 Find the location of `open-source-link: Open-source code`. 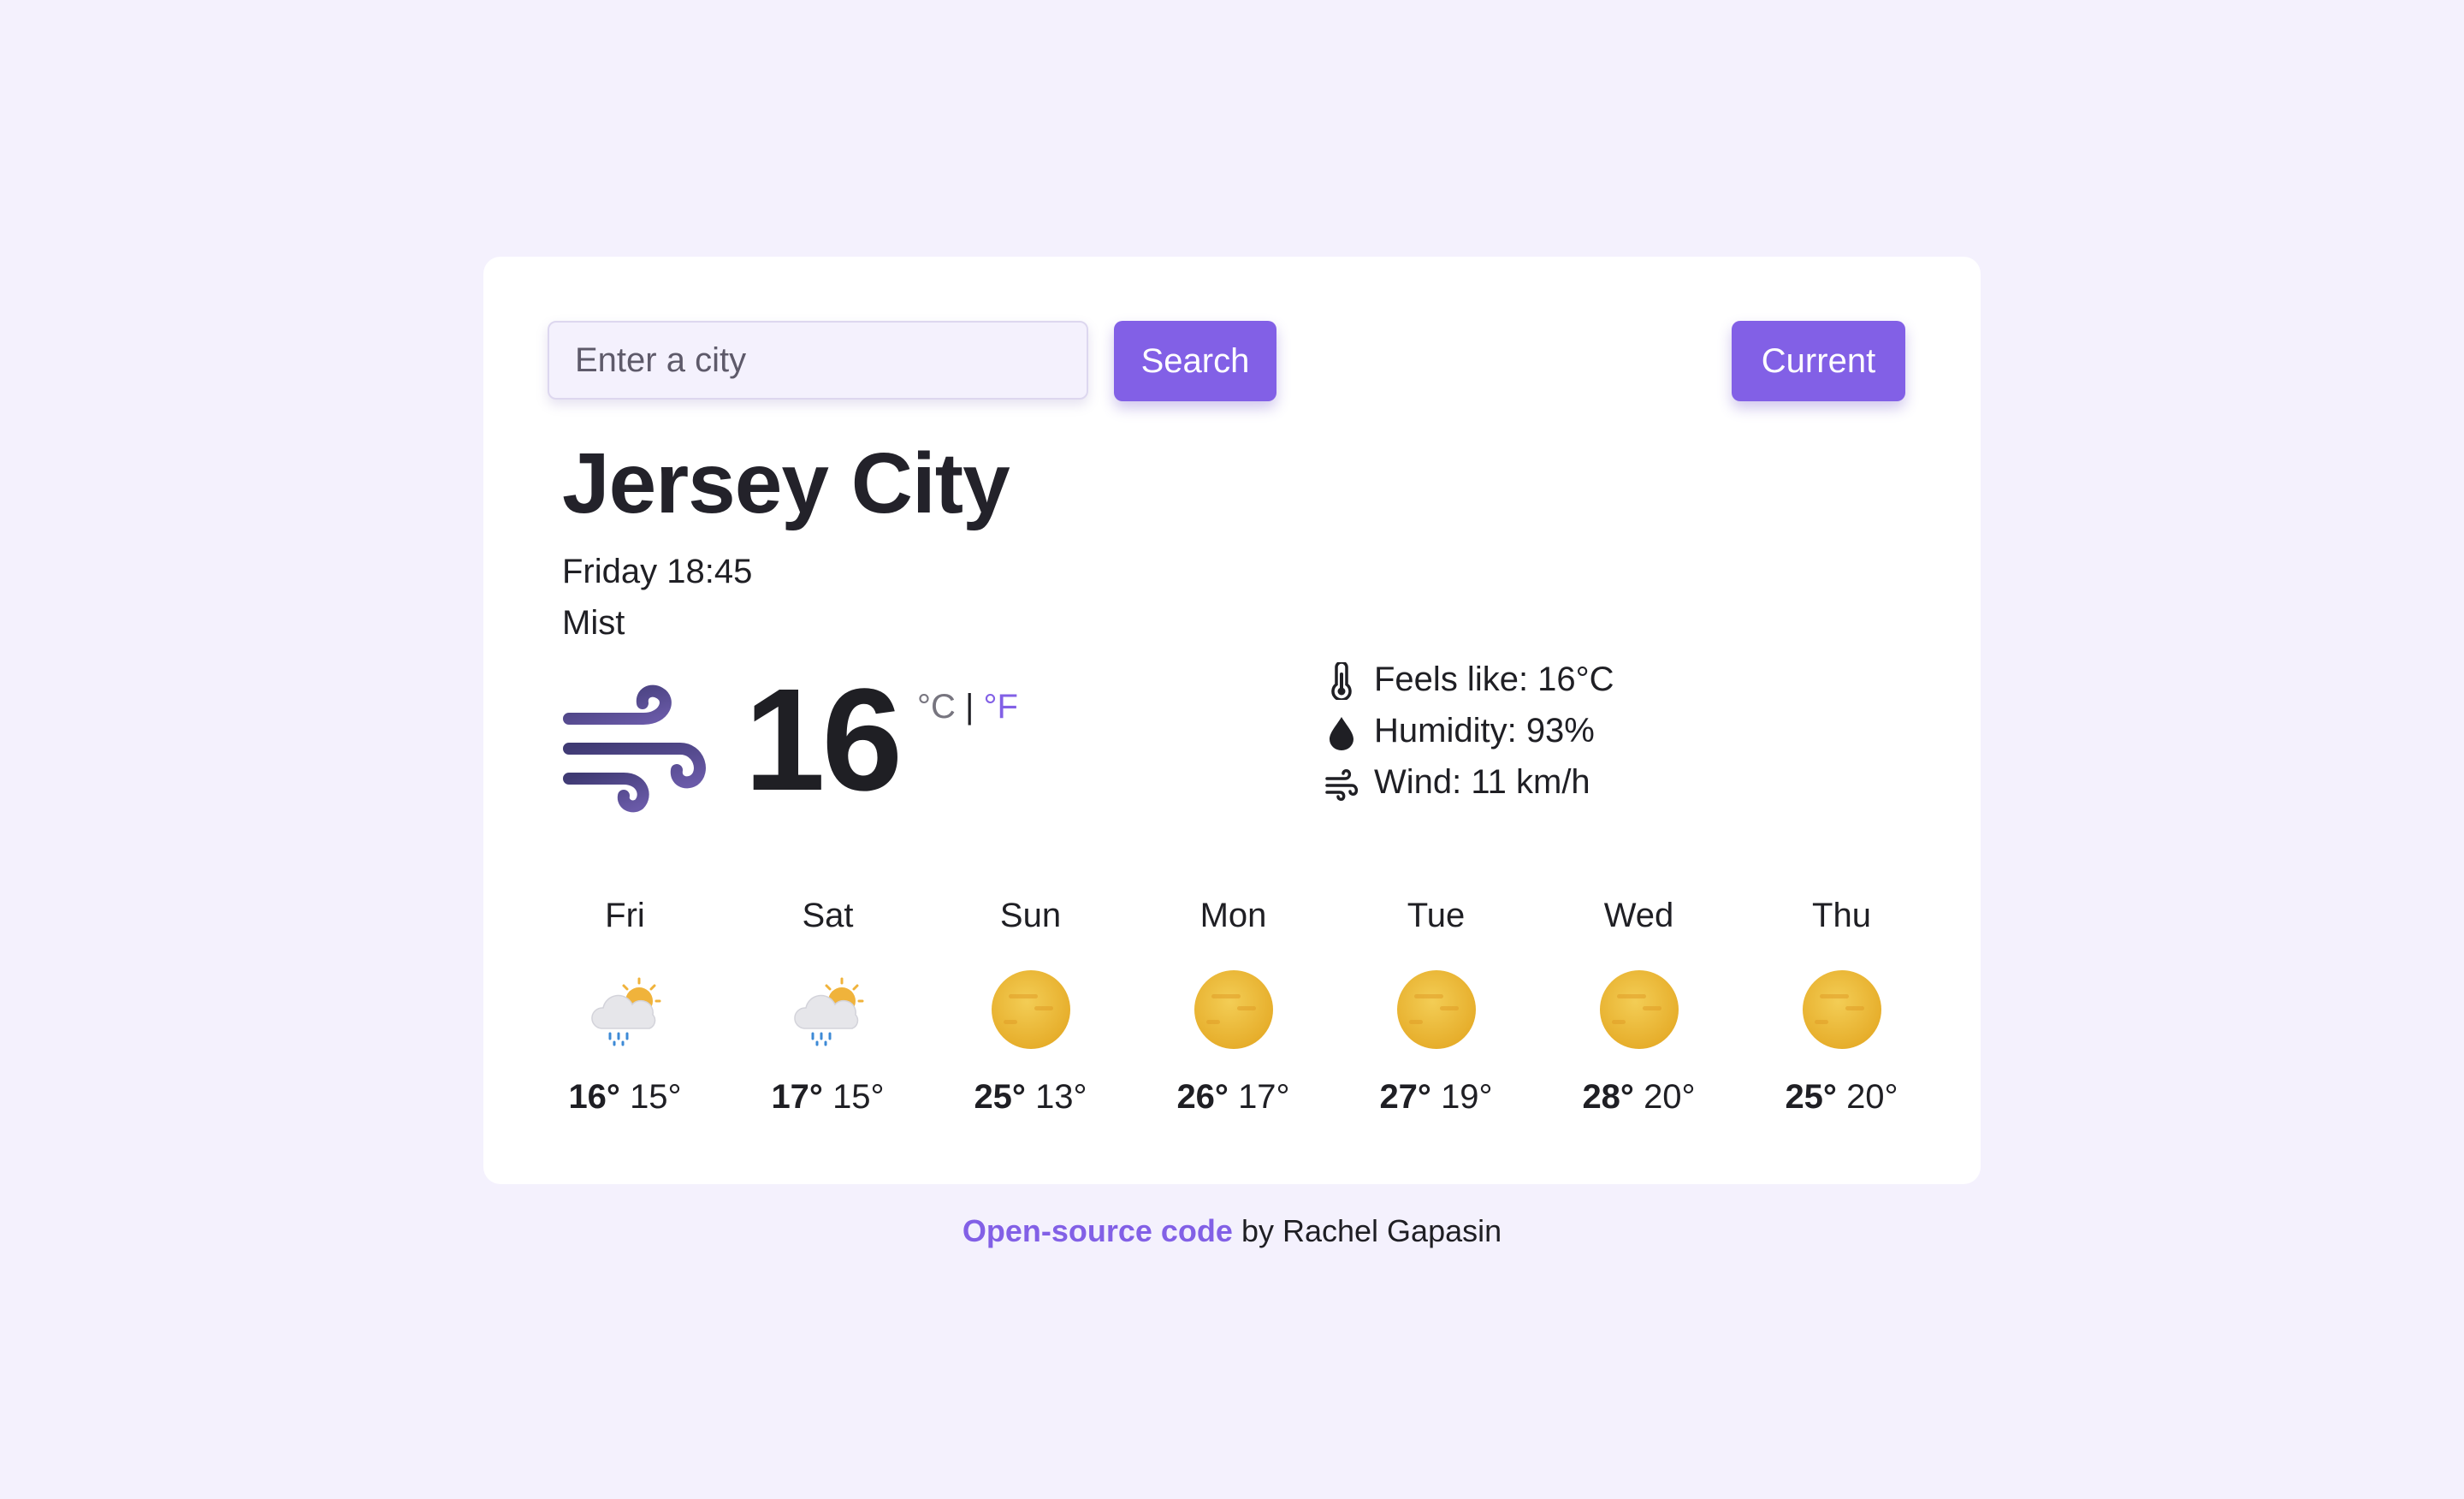

open-source-link: Open-source code is located at coordinates (1097, 1230).